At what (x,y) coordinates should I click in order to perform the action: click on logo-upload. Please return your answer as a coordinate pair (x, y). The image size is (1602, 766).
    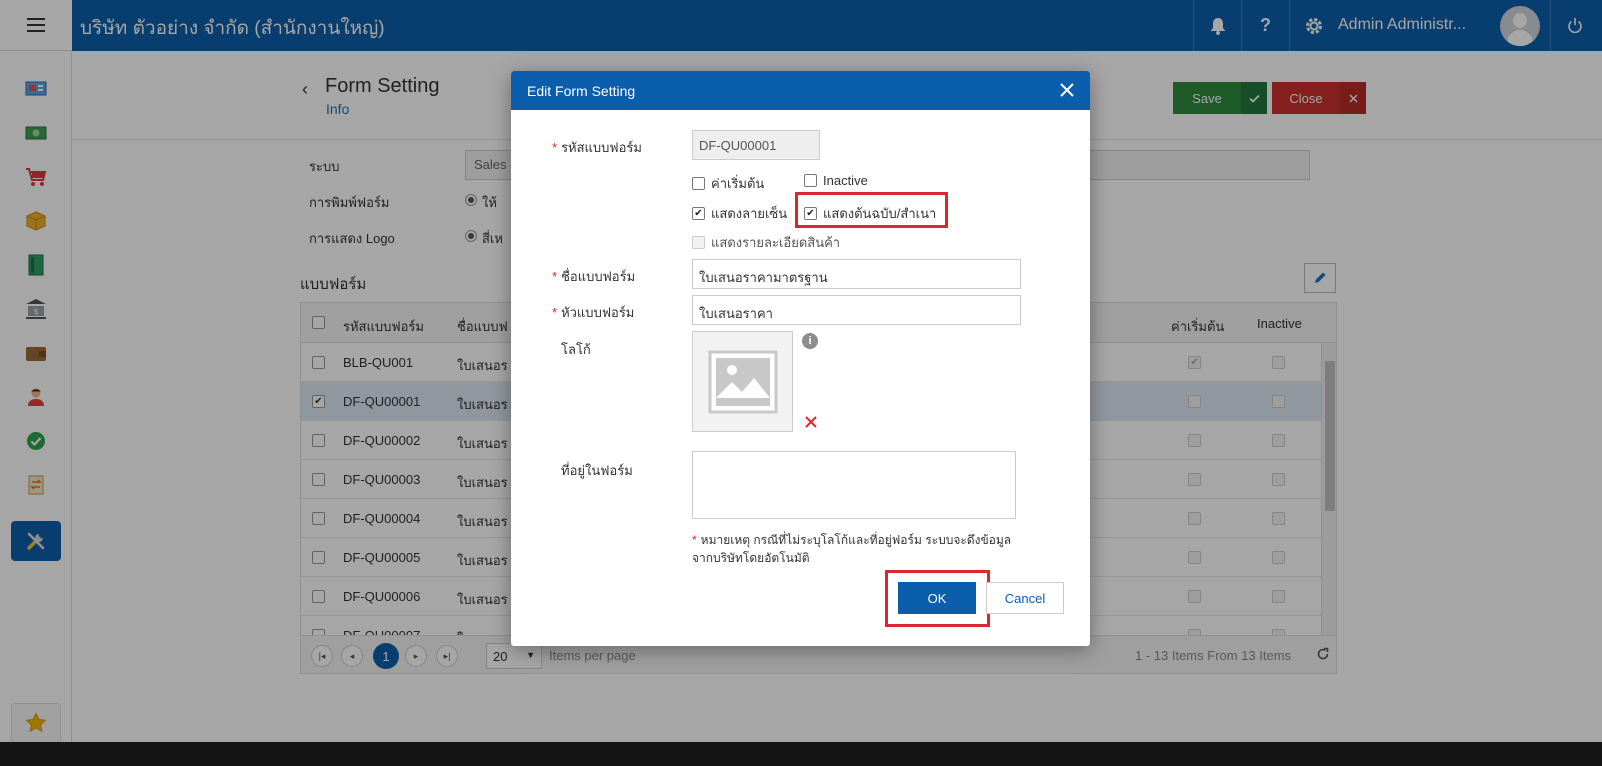
    Looking at the image, I should click on (742, 381).